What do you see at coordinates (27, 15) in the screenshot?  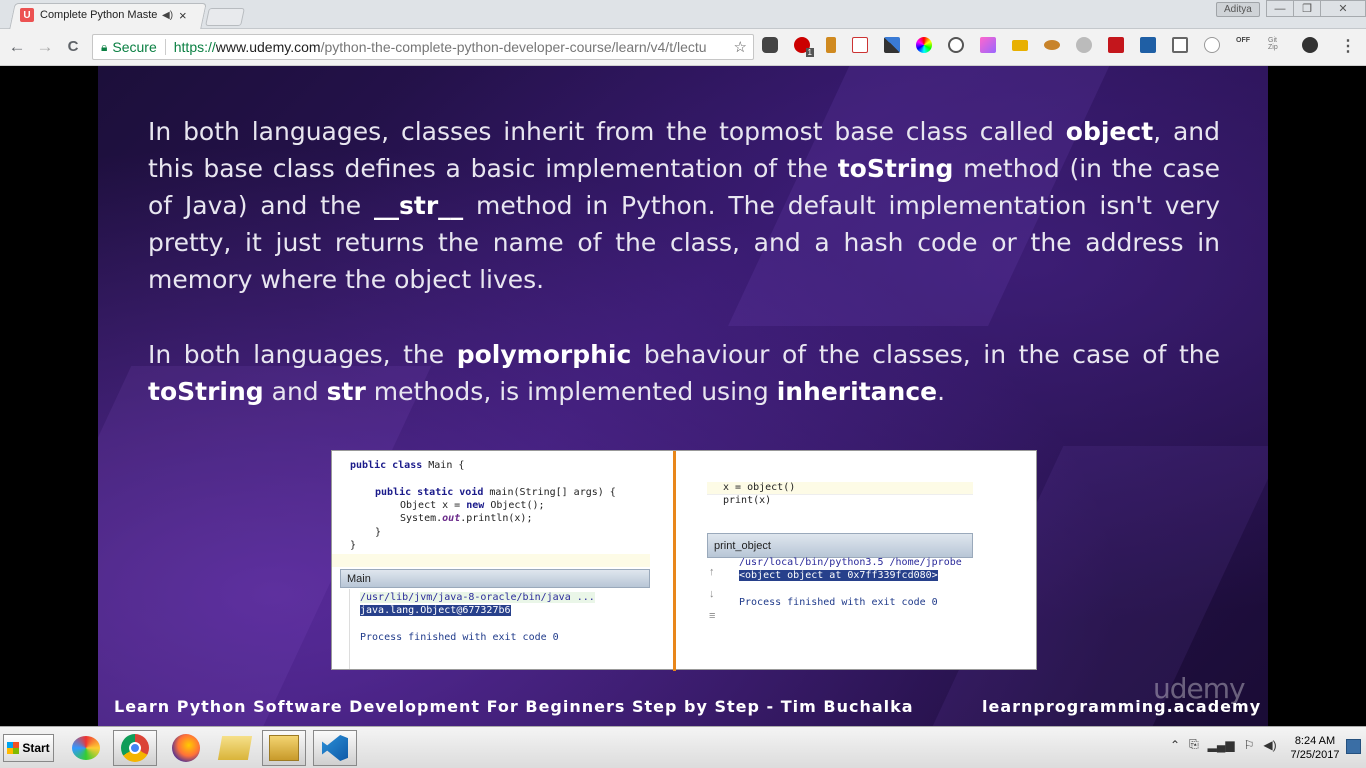 I see `udemy-favicon-icon: U` at bounding box center [27, 15].